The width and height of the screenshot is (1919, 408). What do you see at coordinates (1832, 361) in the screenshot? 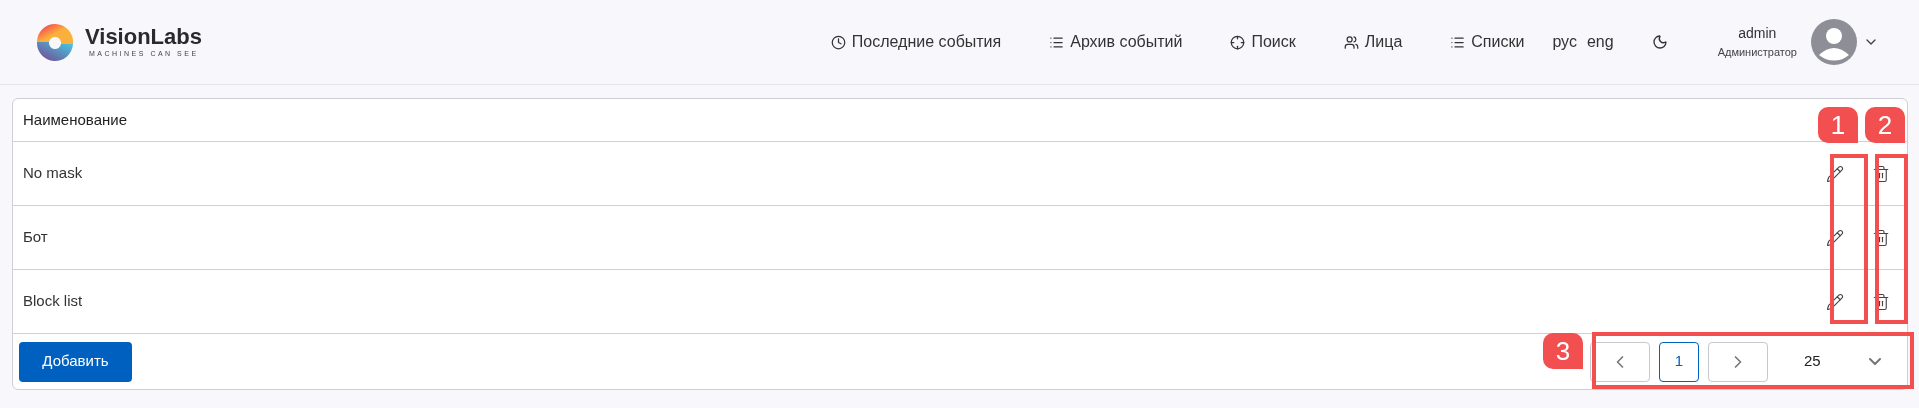
I see `page-size-select: 25` at bounding box center [1832, 361].